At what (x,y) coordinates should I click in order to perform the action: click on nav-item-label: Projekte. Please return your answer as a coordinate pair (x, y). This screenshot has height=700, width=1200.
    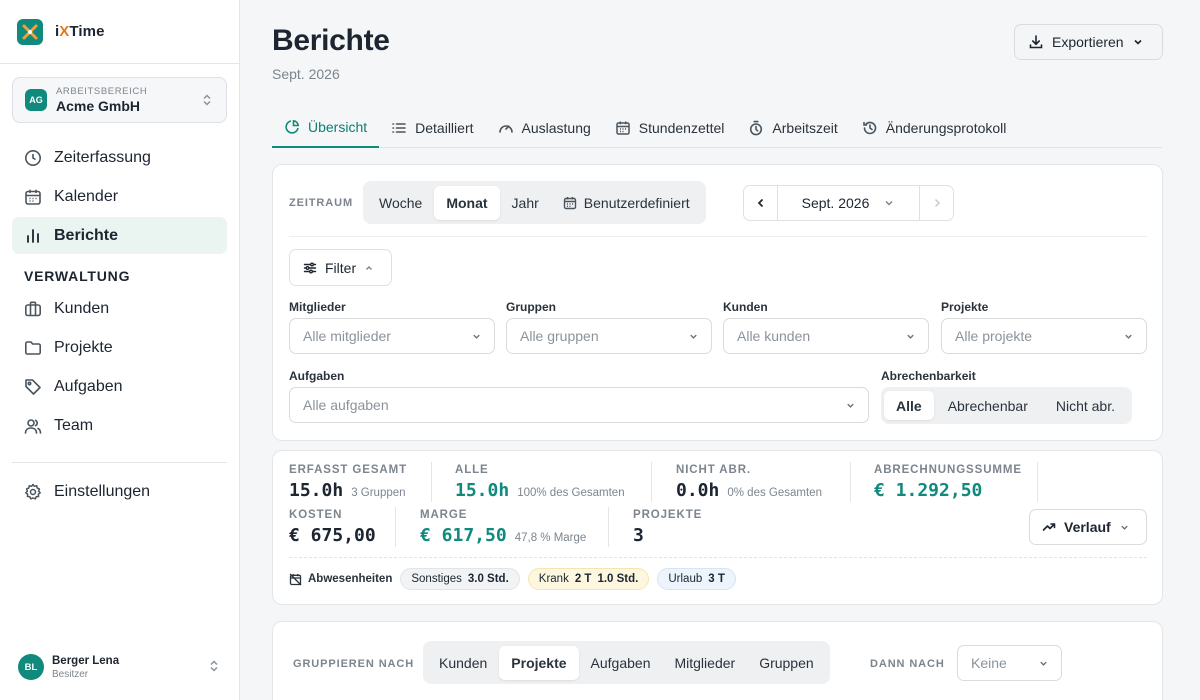
    Looking at the image, I should click on (83, 347).